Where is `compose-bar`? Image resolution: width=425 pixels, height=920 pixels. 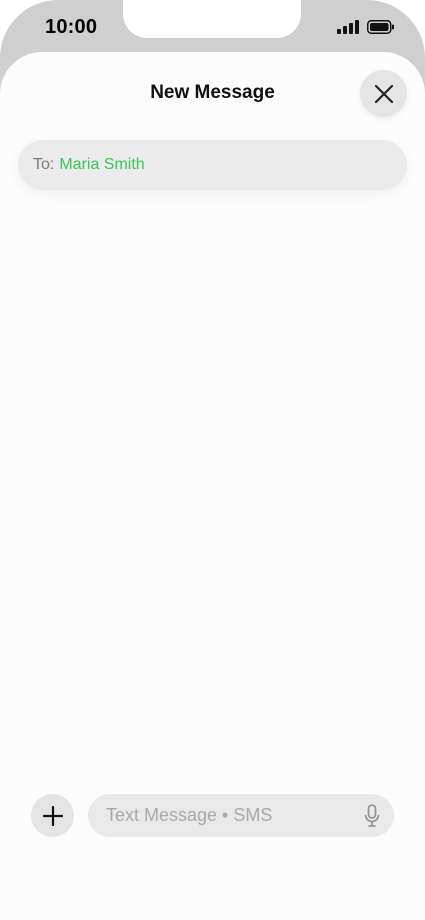 compose-bar is located at coordinates (212, 817).